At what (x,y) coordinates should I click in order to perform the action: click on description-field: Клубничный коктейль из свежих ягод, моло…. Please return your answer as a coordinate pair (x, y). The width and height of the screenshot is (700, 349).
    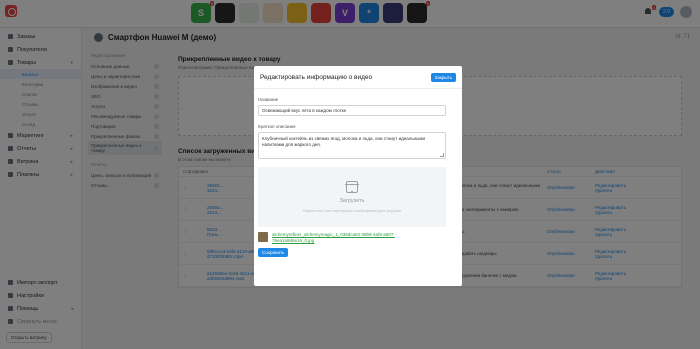
    Looking at the image, I should click on (352, 145).